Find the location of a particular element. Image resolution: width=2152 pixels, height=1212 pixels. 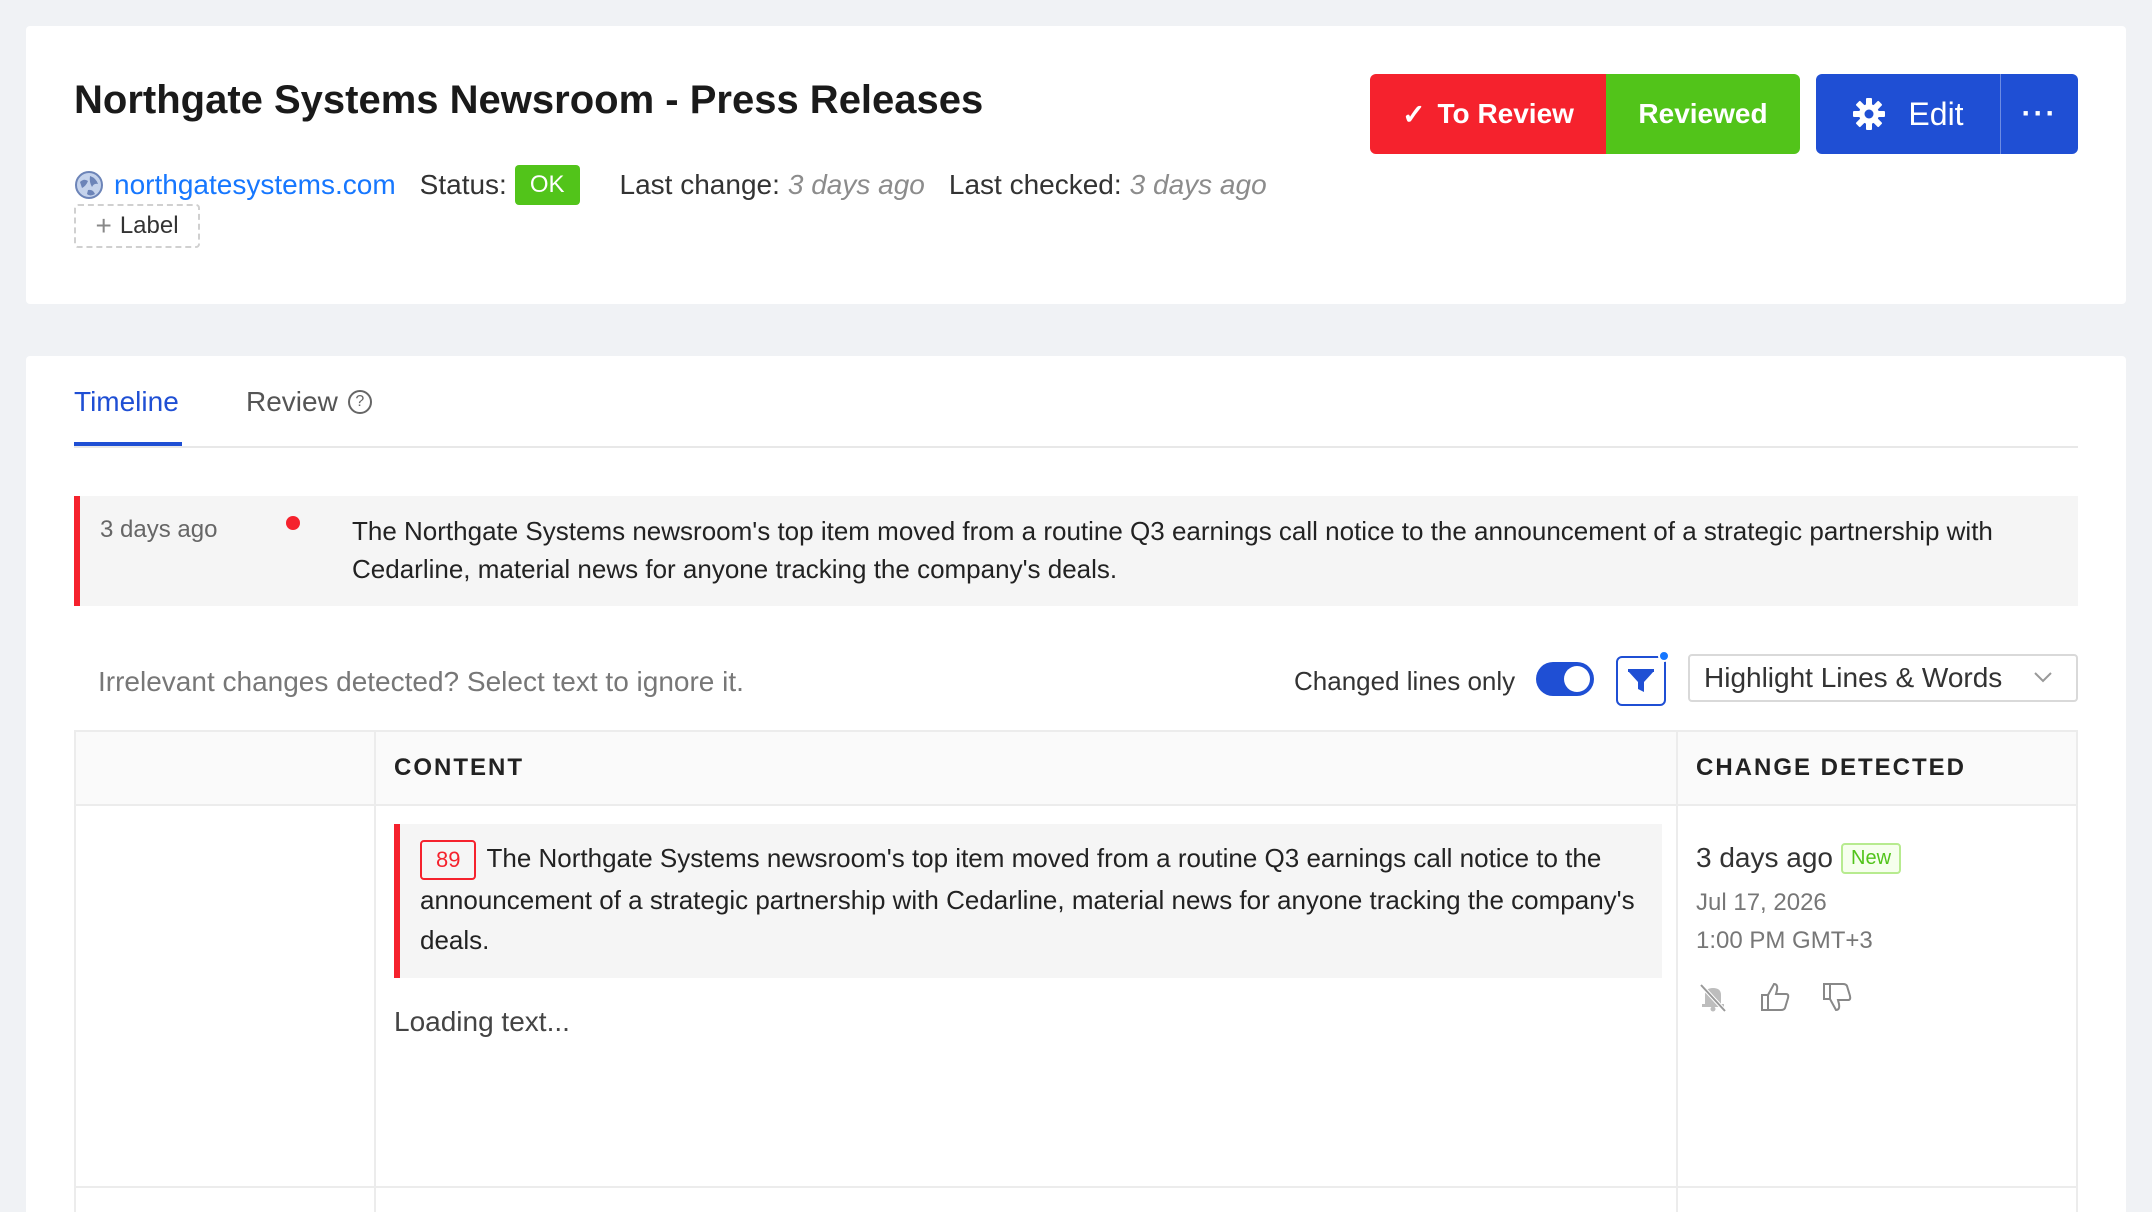

tab-review-label: Review is located at coordinates (292, 401).